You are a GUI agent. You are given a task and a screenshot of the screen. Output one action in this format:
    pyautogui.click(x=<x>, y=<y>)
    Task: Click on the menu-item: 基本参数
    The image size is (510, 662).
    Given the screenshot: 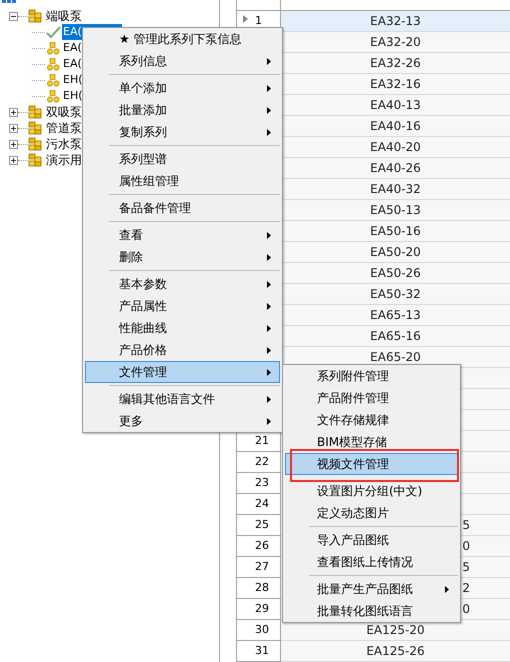 What is the action you would take?
    pyautogui.click(x=182, y=284)
    